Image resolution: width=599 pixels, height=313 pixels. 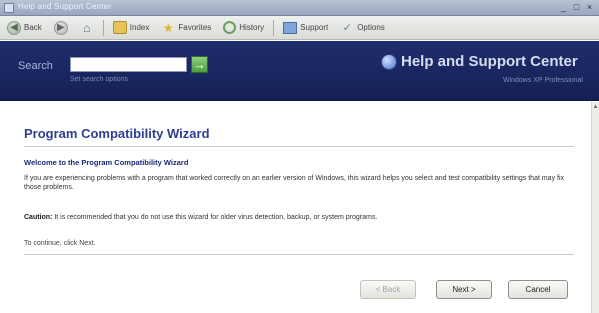 What do you see at coordinates (33, 27) in the screenshot?
I see `back-label: Back` at bounding box center [33, 27].